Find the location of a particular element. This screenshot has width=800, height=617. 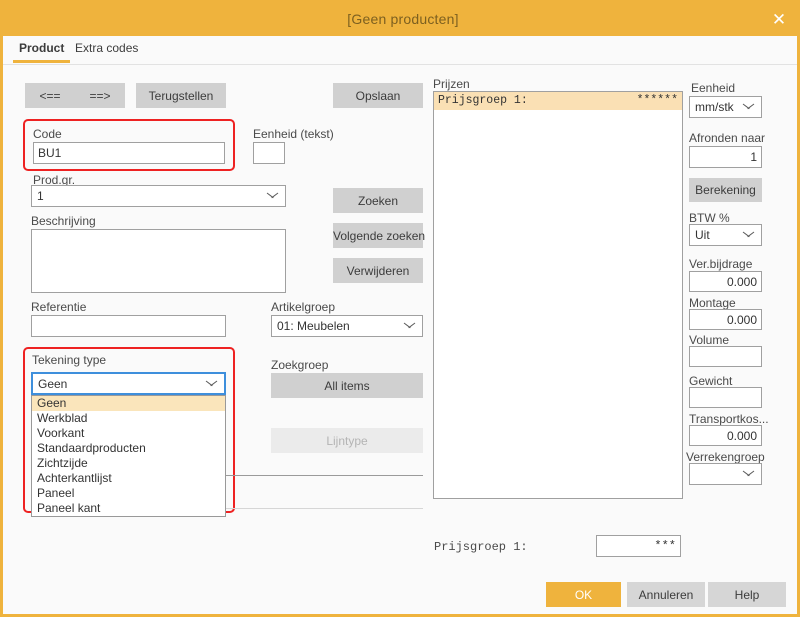

vat-combo: Uit is located at coordinates (725, 235).